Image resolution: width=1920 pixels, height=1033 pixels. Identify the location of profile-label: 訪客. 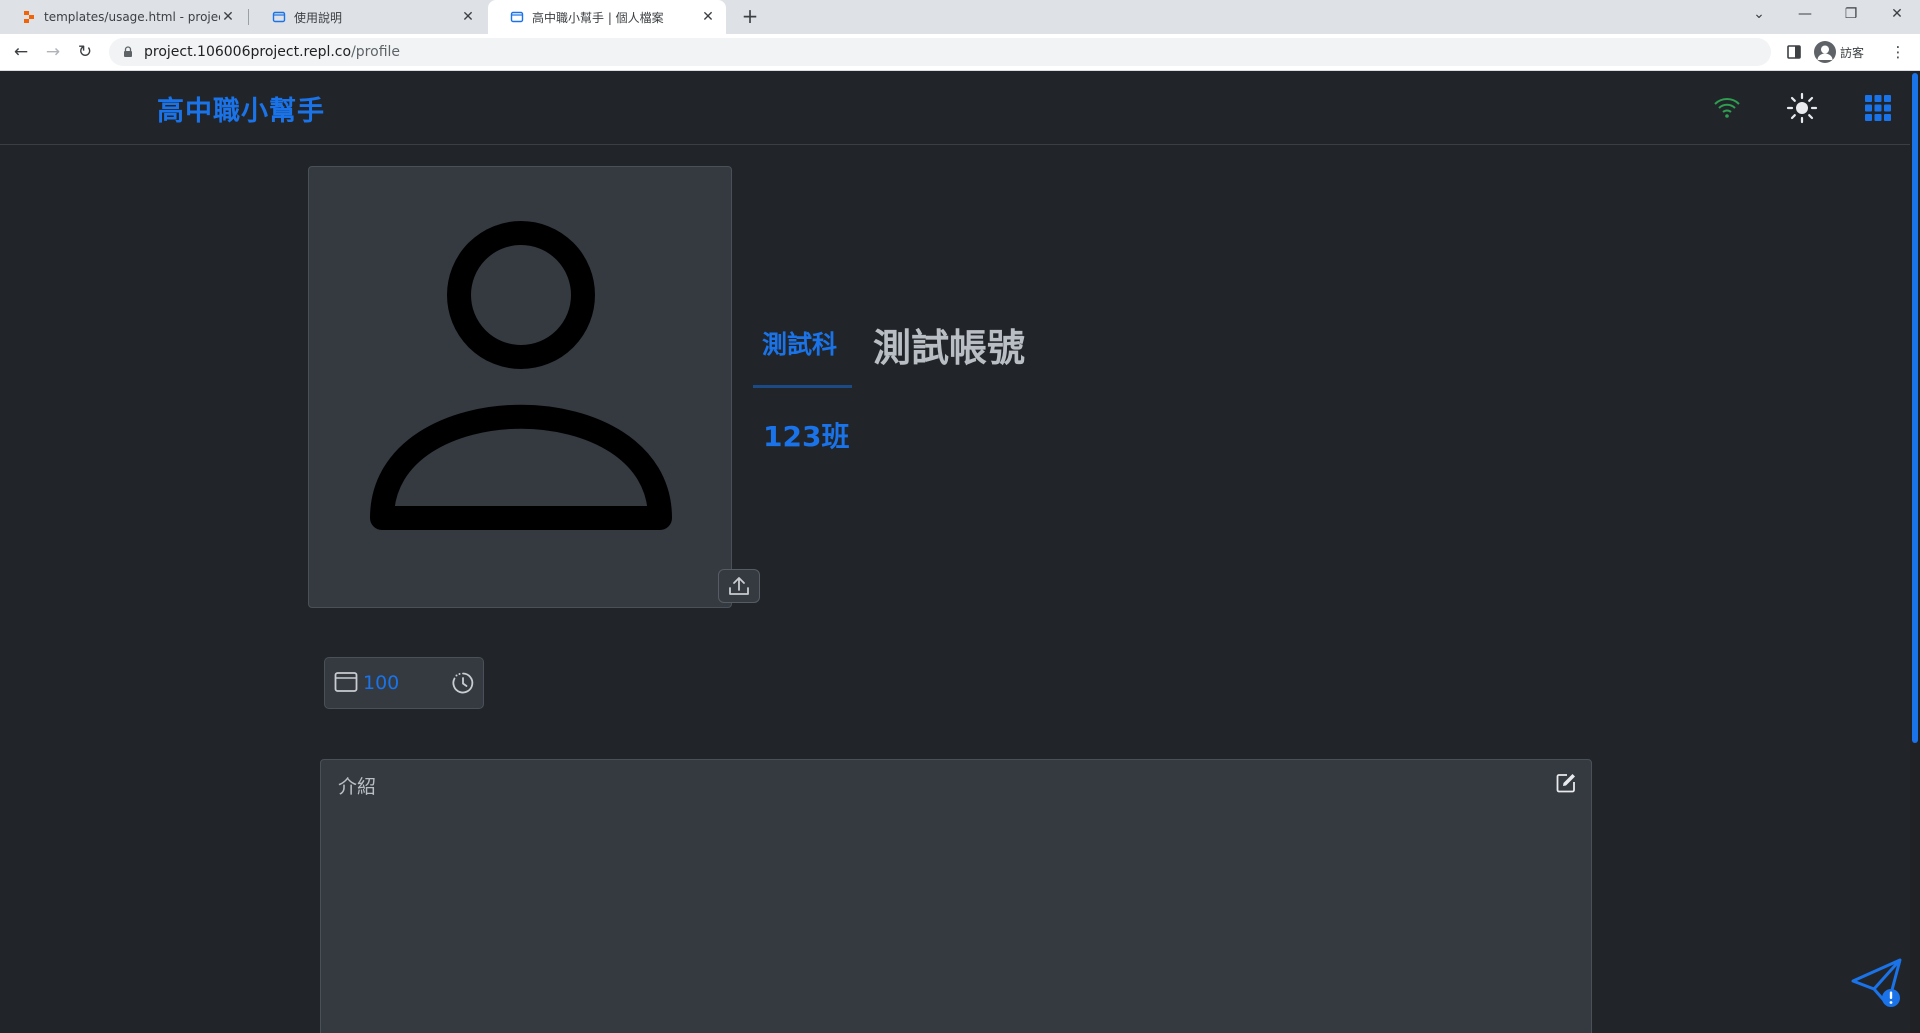
(1852, 52).